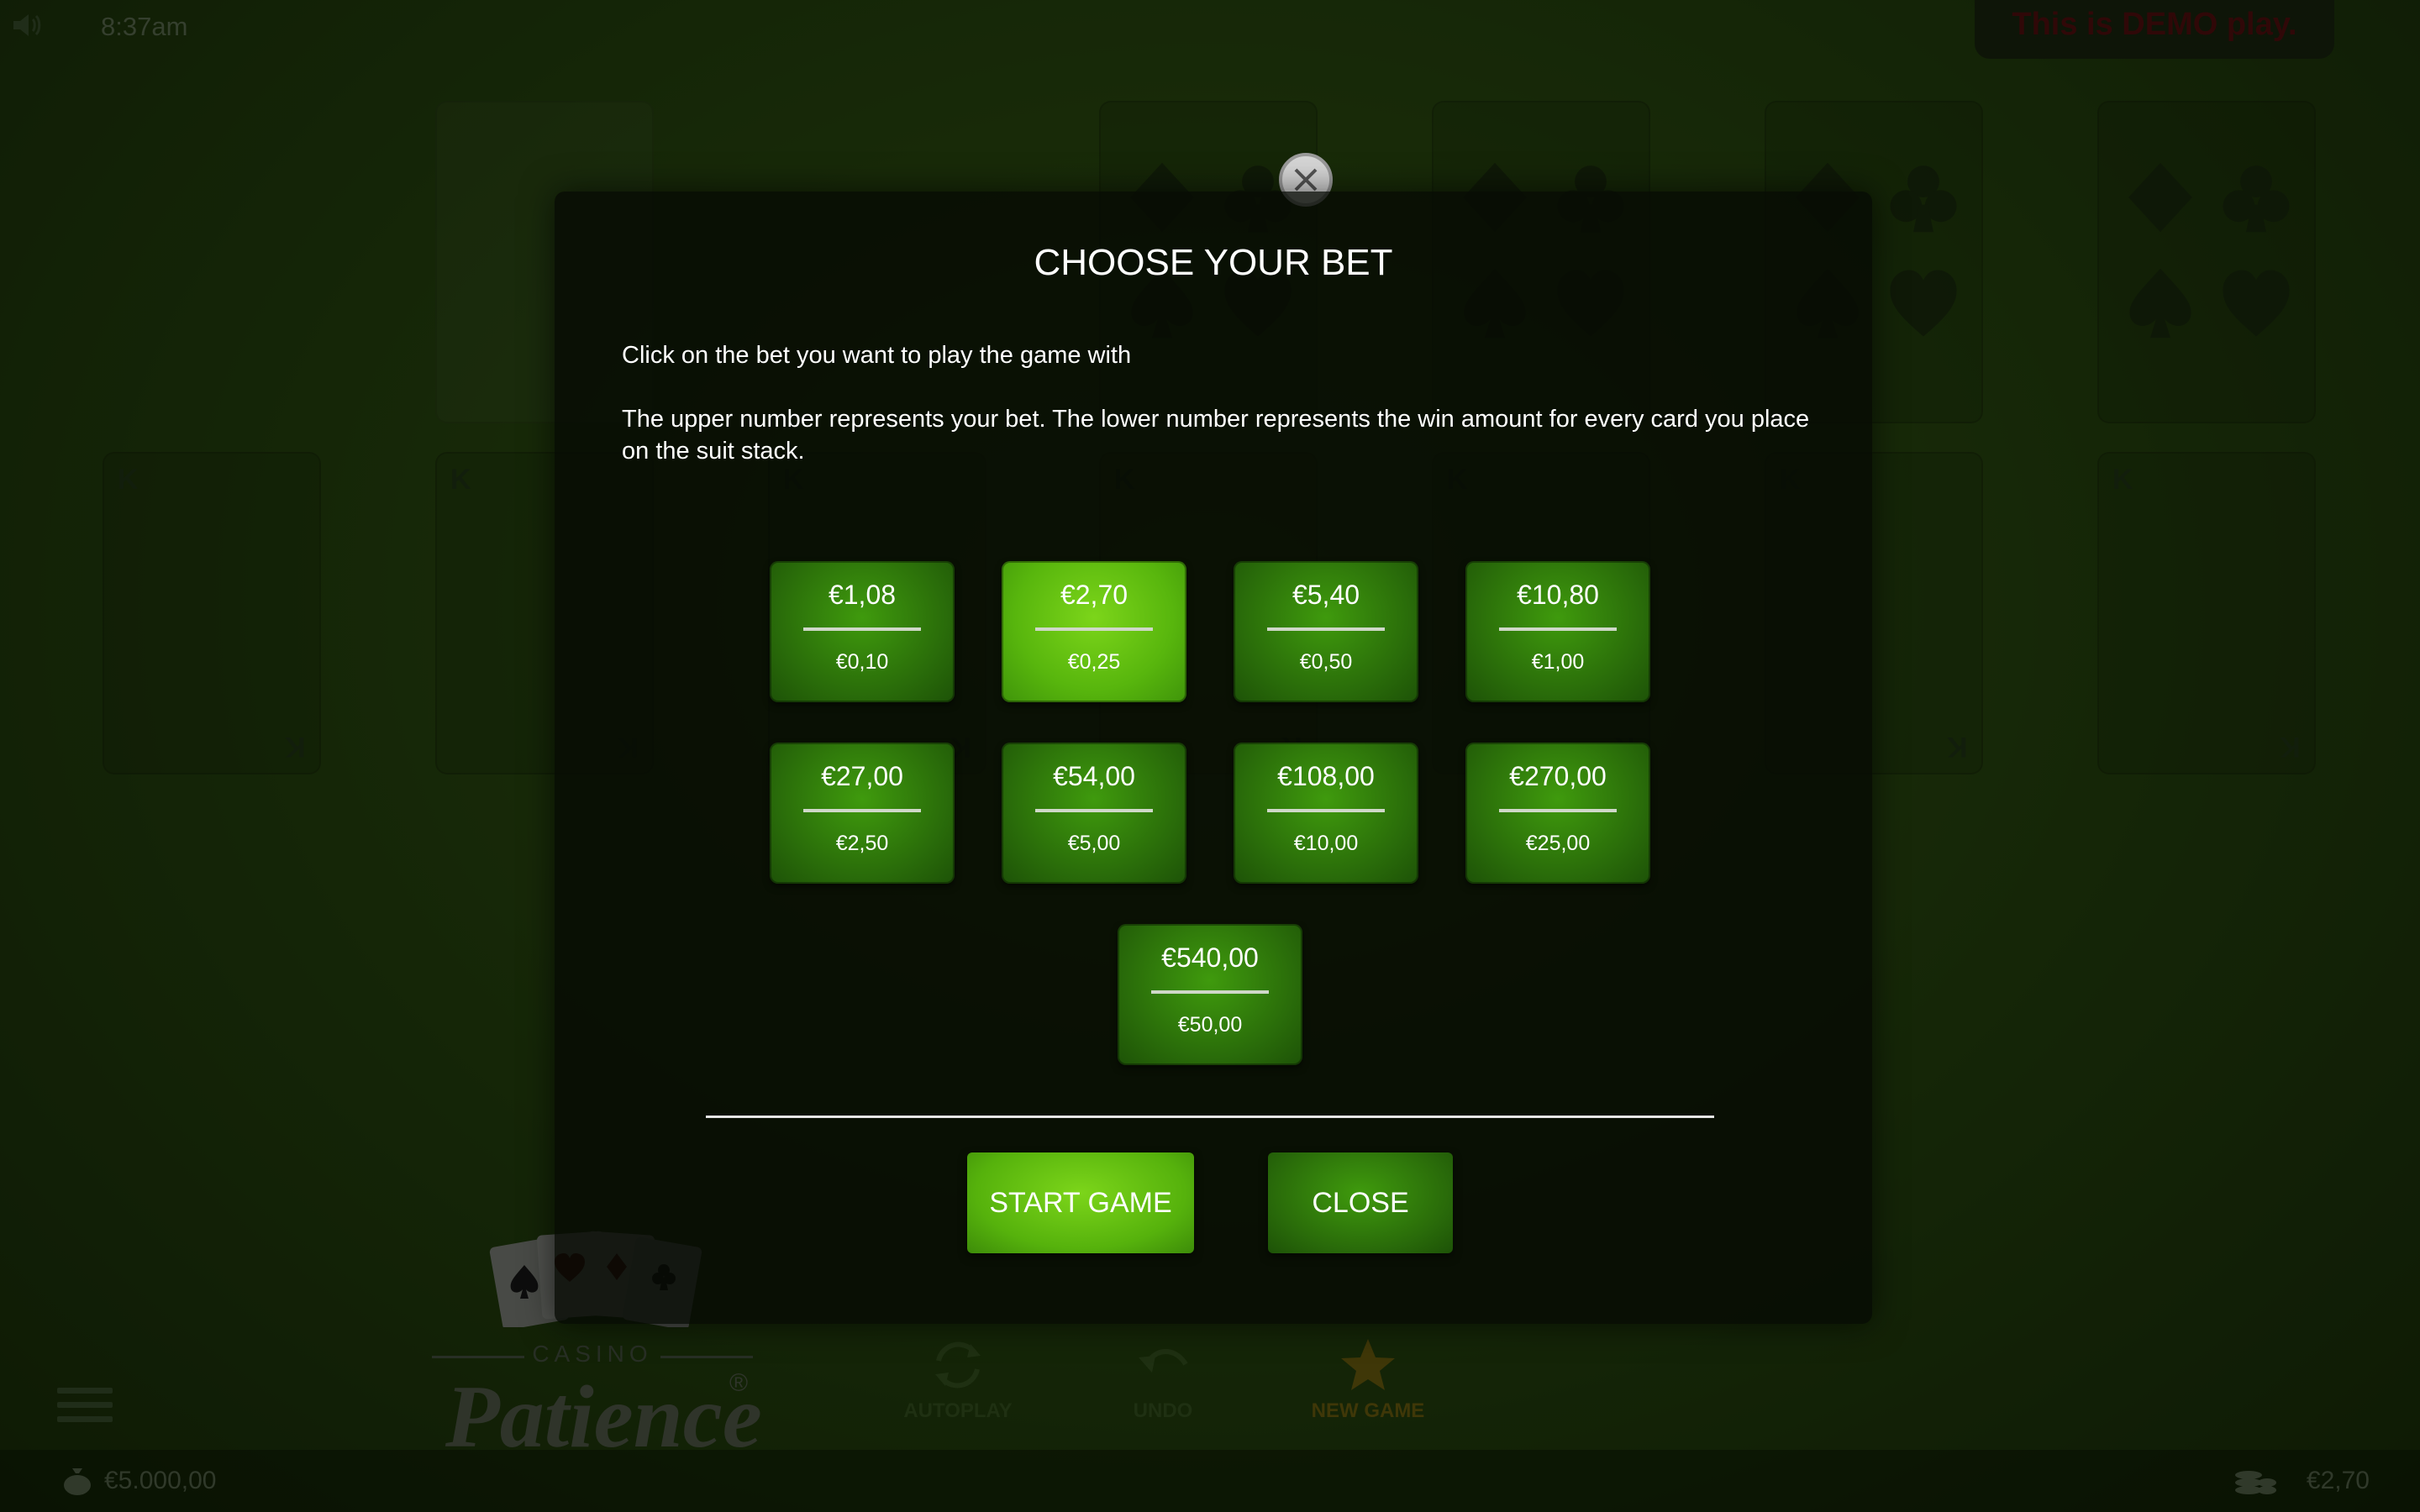 This screenshot has height=1512, width=2420. I want to click on bet-amount: €5,40, so click(1326, 595).